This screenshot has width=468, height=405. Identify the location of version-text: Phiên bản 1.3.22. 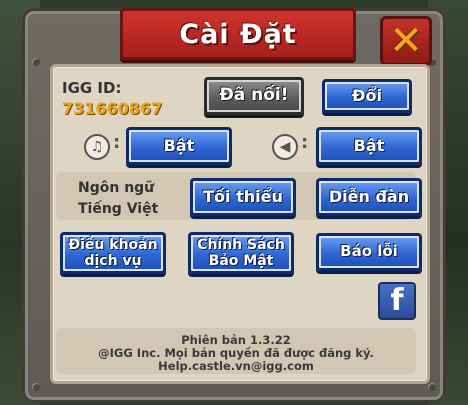
(236, 340).